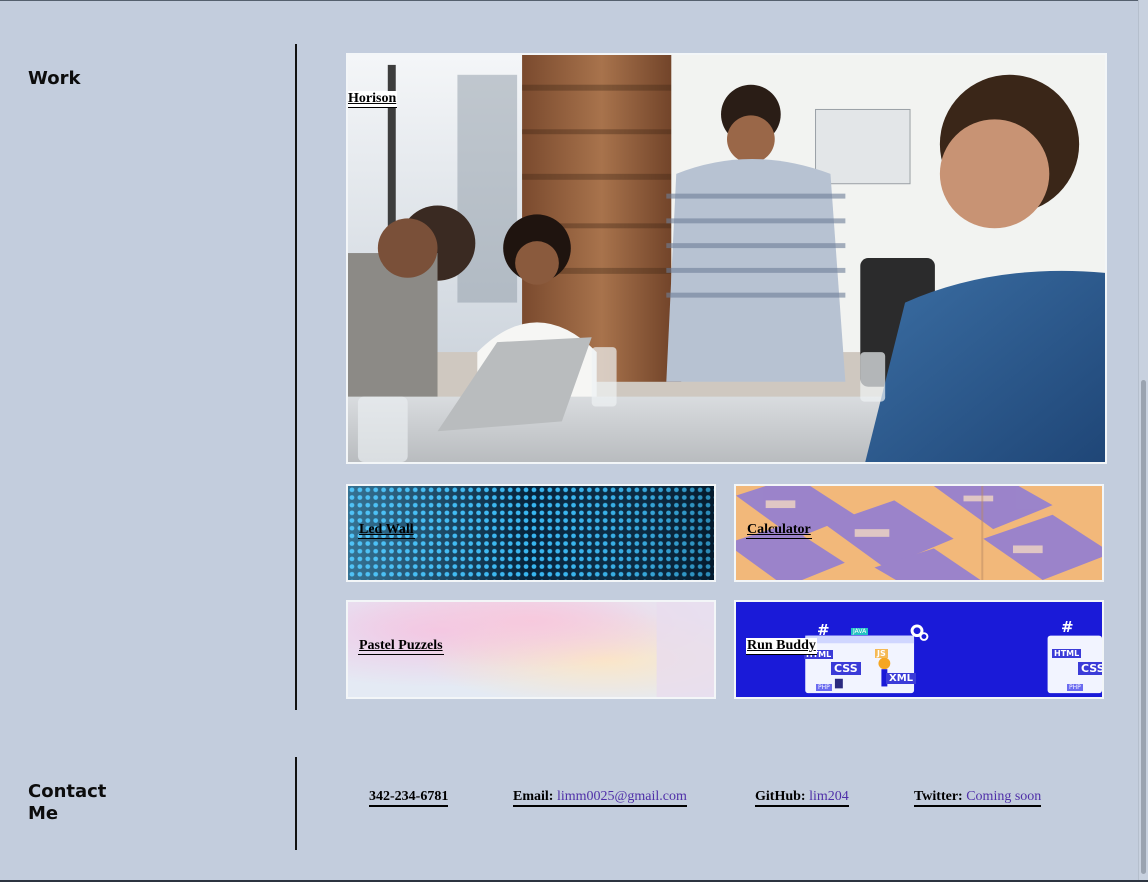 This screenshot has width=1148, height=882. What do you see at coordinates (373, 99) in the screenshot?
I see `project-link-horison: Horison` at bounding box center [373, 99].